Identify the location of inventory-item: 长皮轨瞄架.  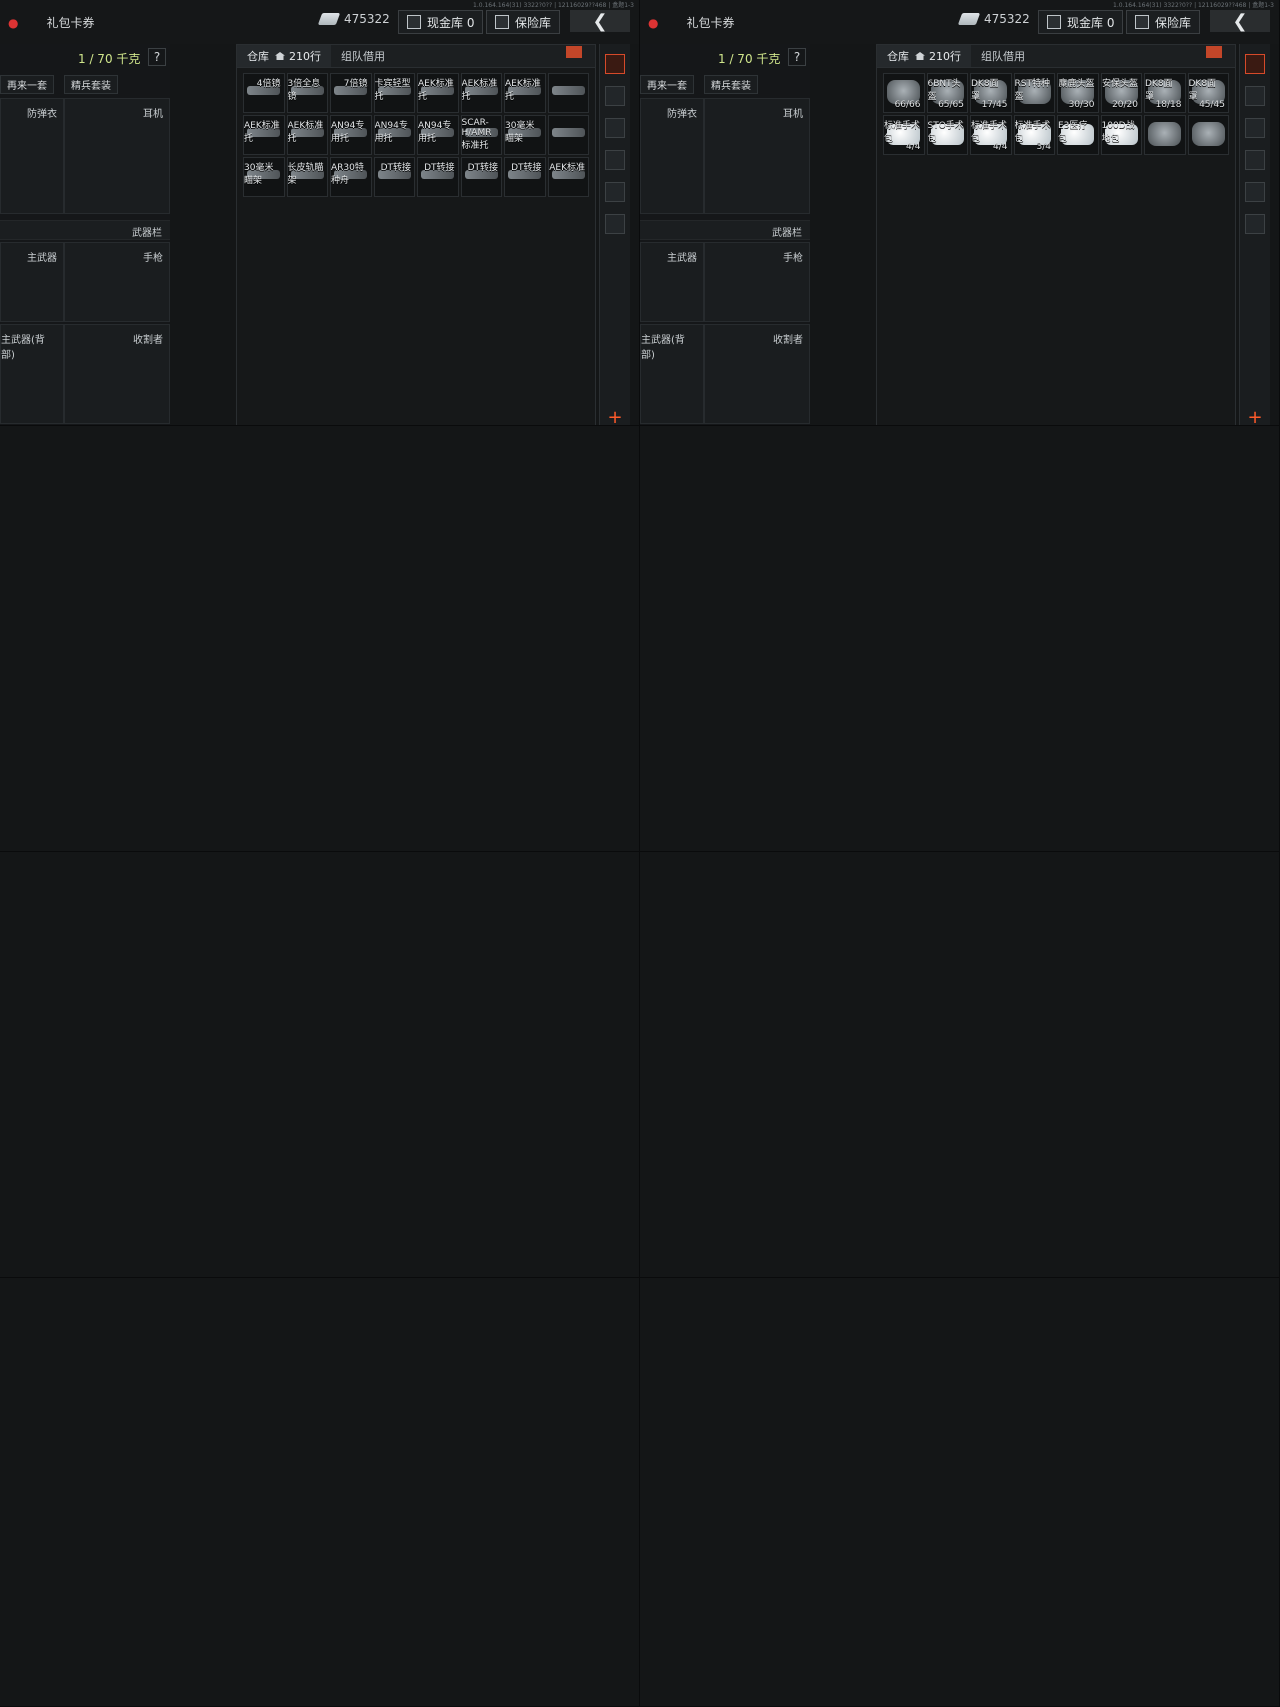
(307, 177).